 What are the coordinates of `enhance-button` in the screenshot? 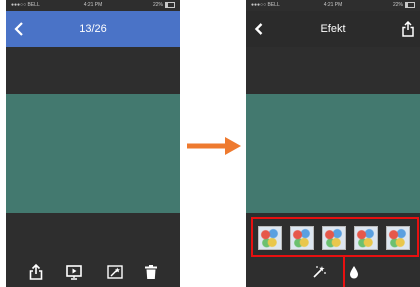 It's located at (115, 272).